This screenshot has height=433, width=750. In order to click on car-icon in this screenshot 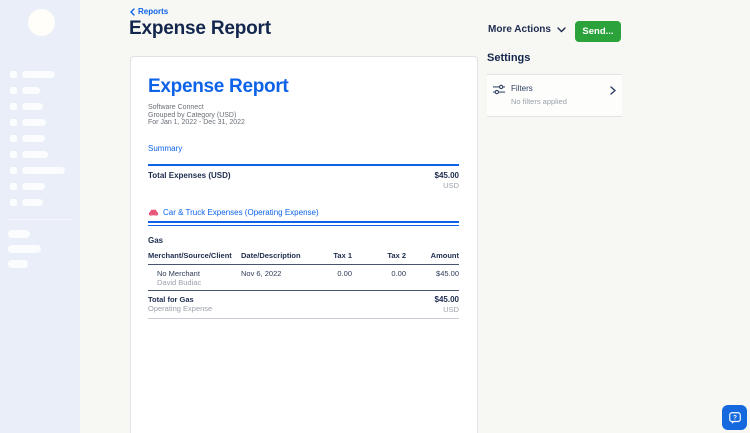, I will do `click(153, 212)`.